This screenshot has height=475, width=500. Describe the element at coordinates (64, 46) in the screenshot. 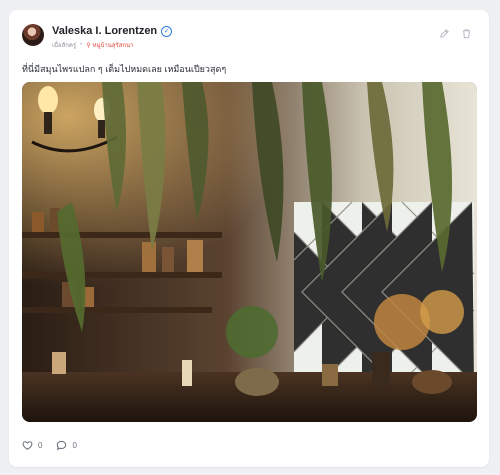

I see `post-timestamp: เมื่อสักครู่` at that location.